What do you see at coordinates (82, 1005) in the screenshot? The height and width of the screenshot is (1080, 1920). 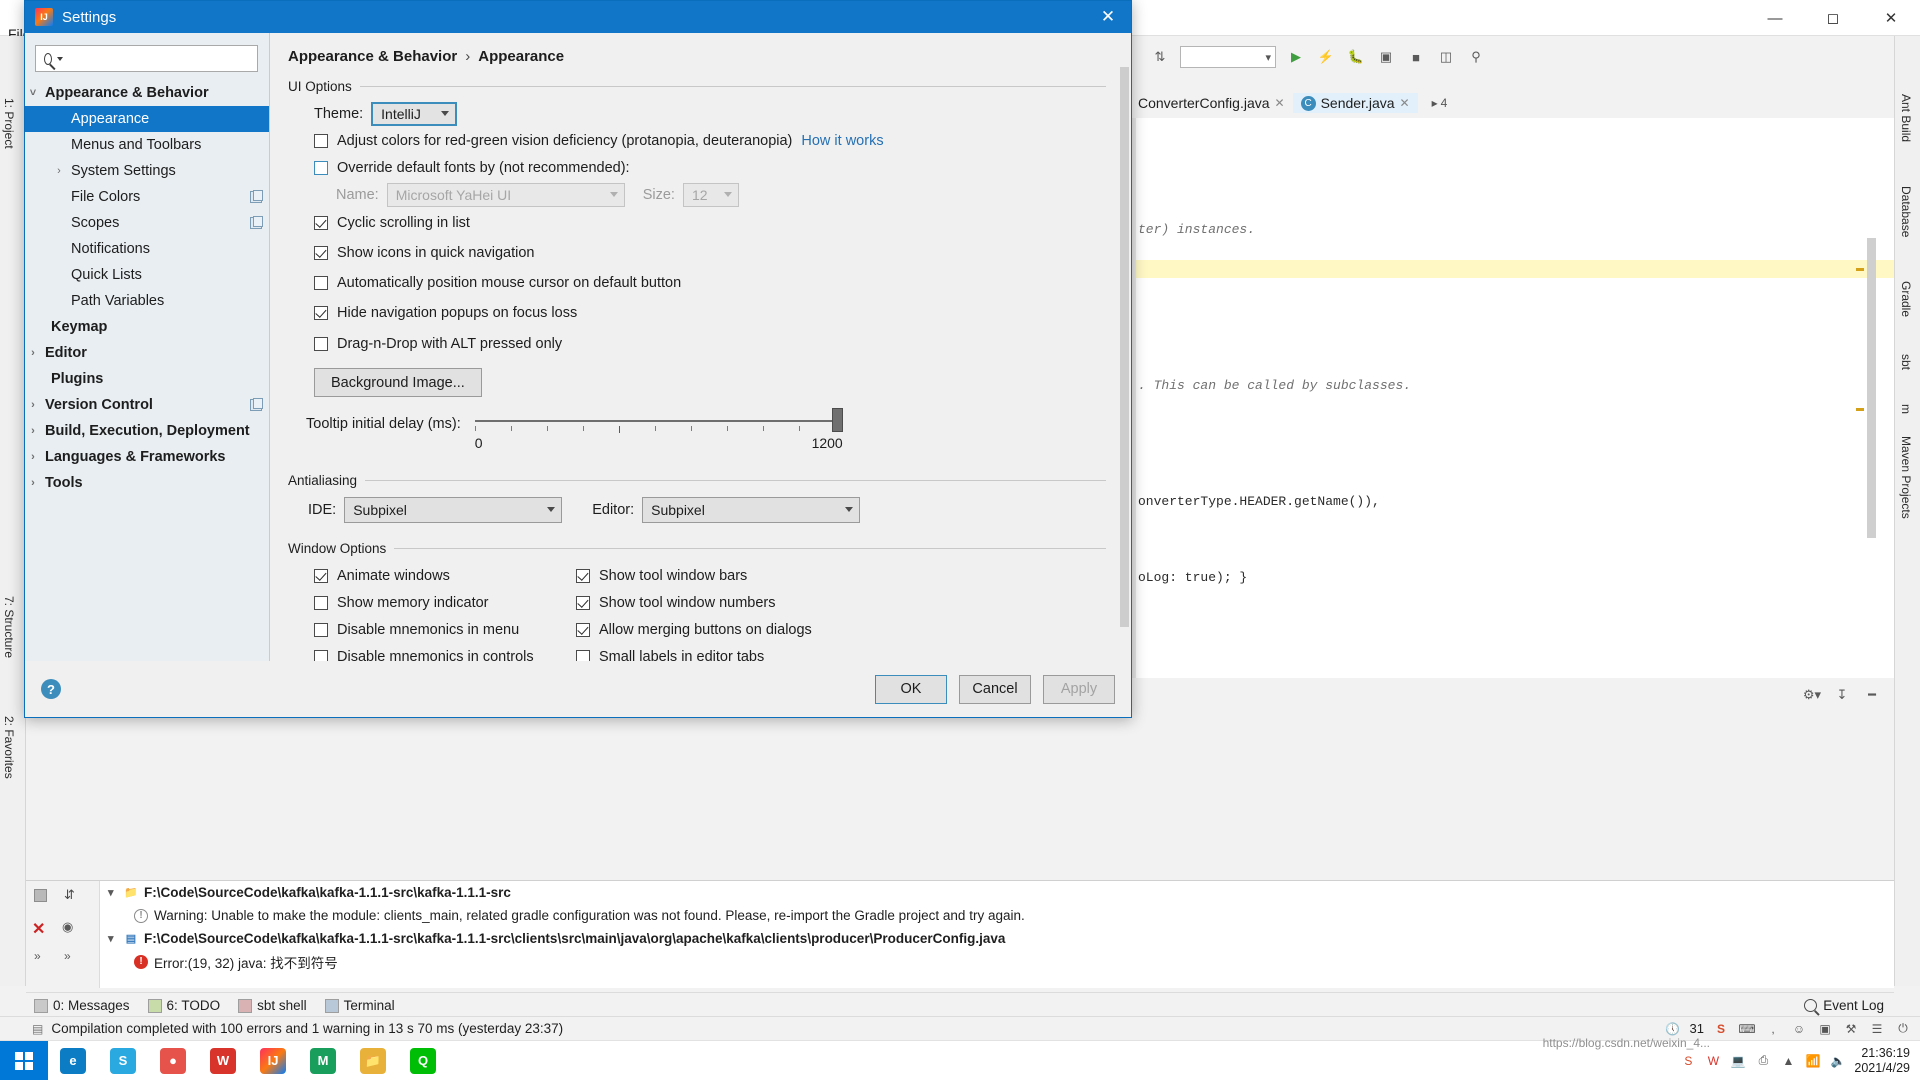 I see `tool-tab-messages: 0: Messages` at bounding box center [82, 1005].